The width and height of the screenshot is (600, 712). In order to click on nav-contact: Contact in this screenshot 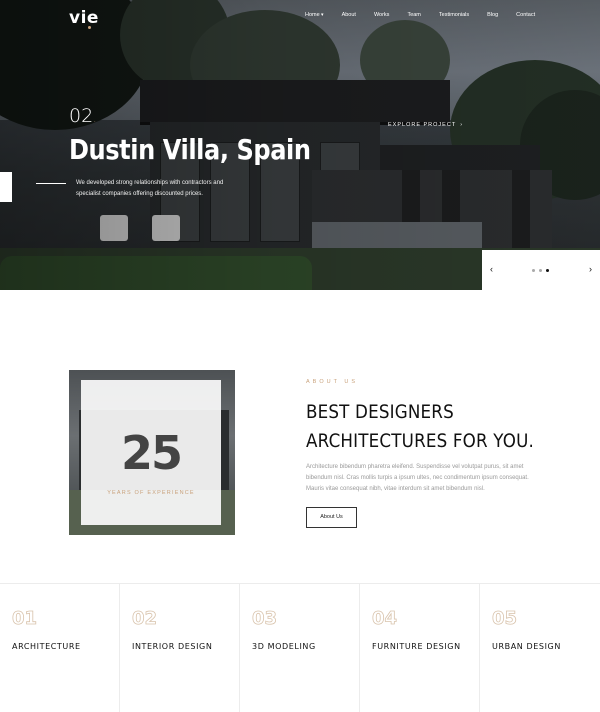, I will do `click(525, 15)`.